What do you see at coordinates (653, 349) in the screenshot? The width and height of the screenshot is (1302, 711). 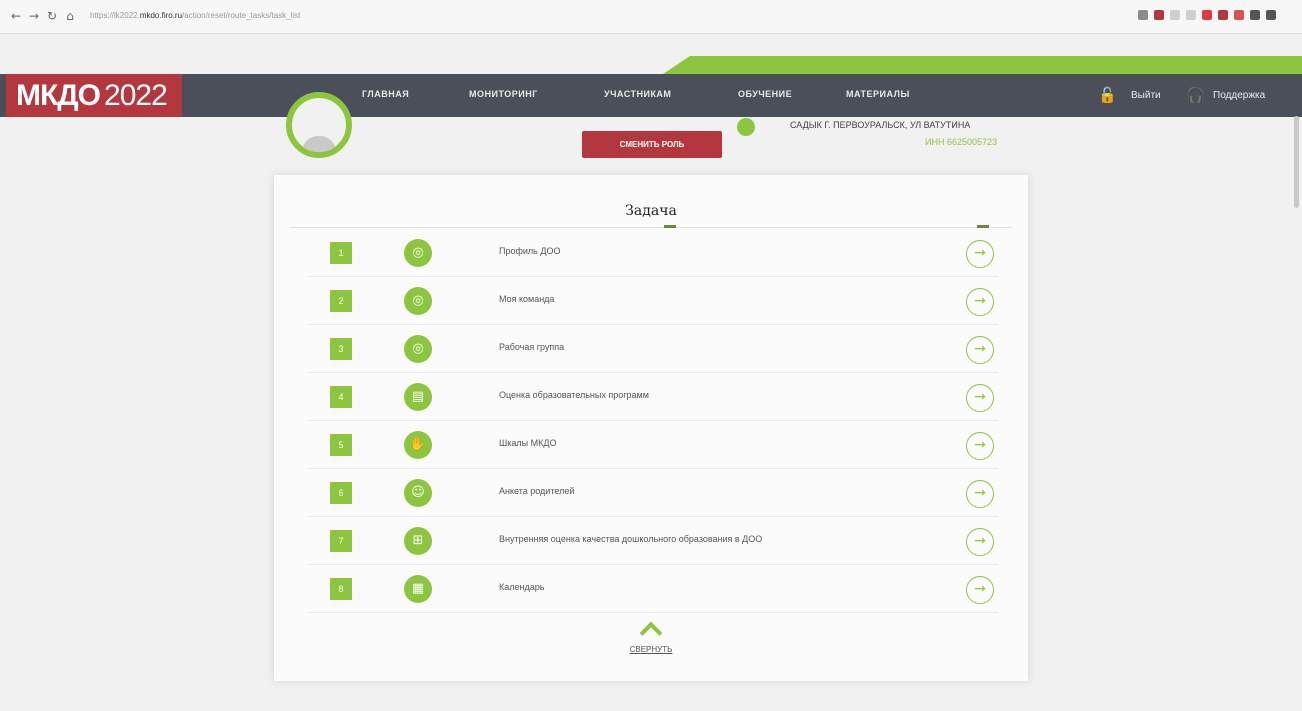 I see `task-row: 3 ◎ Рабочая группа →` at bounding box center [653, 349].